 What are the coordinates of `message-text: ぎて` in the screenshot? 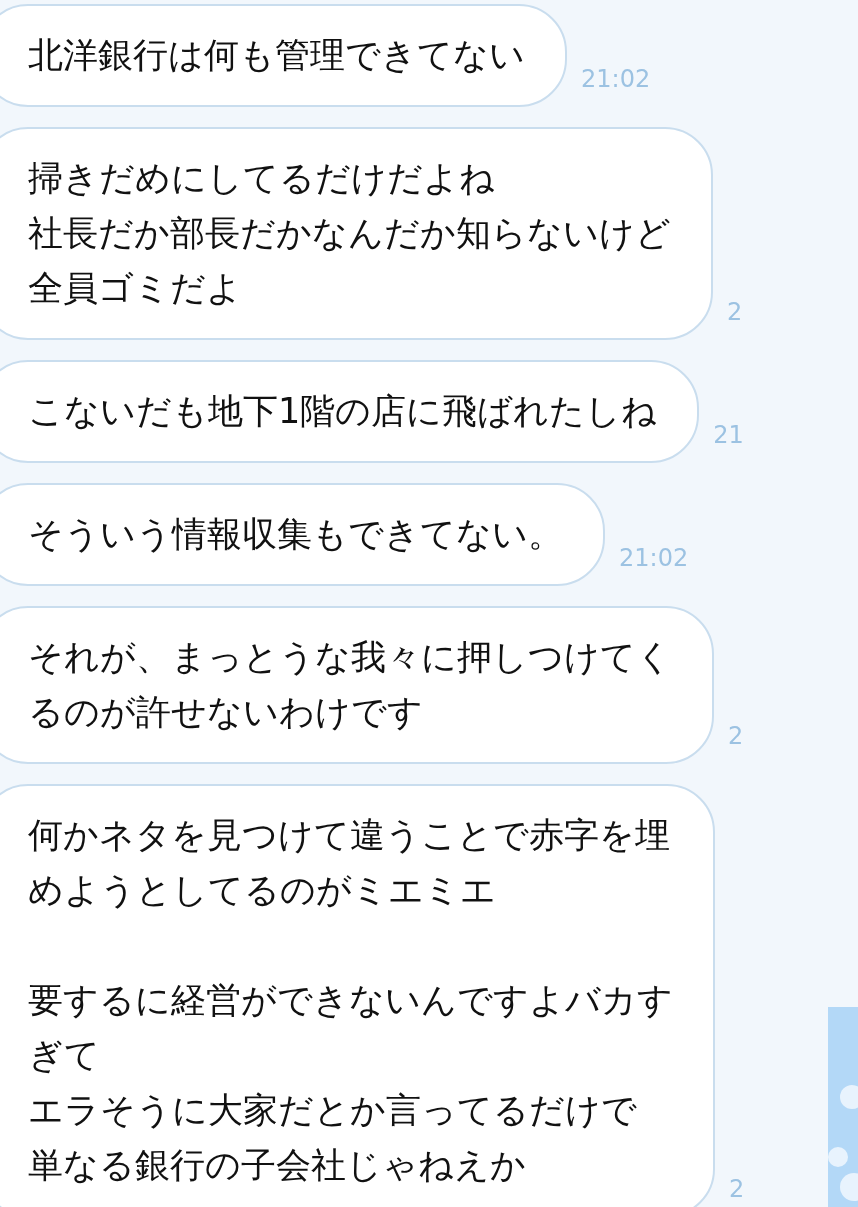 It's located at (64, 1055).